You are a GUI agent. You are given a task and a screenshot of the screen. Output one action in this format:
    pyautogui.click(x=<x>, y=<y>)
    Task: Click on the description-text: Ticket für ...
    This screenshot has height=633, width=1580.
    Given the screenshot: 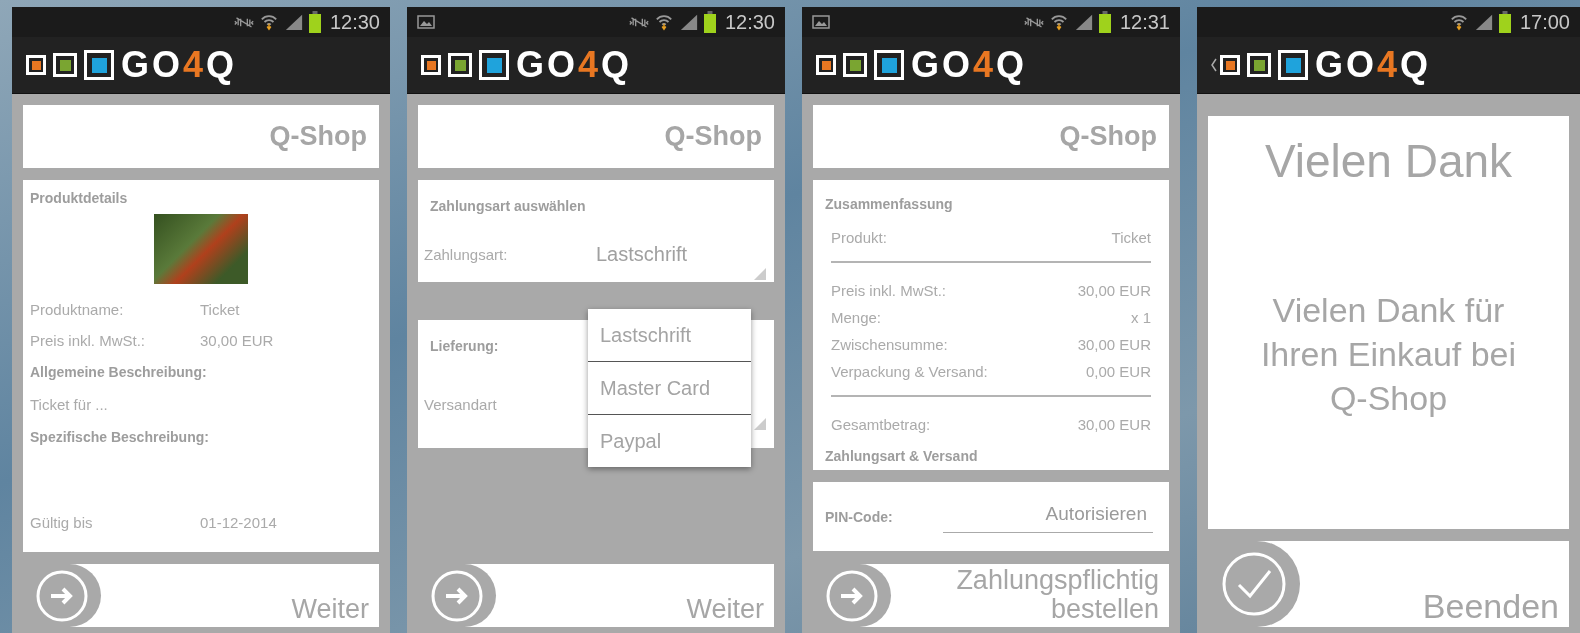 What is the action you would take?
    pyautogui.click(x=69, y=405)
    